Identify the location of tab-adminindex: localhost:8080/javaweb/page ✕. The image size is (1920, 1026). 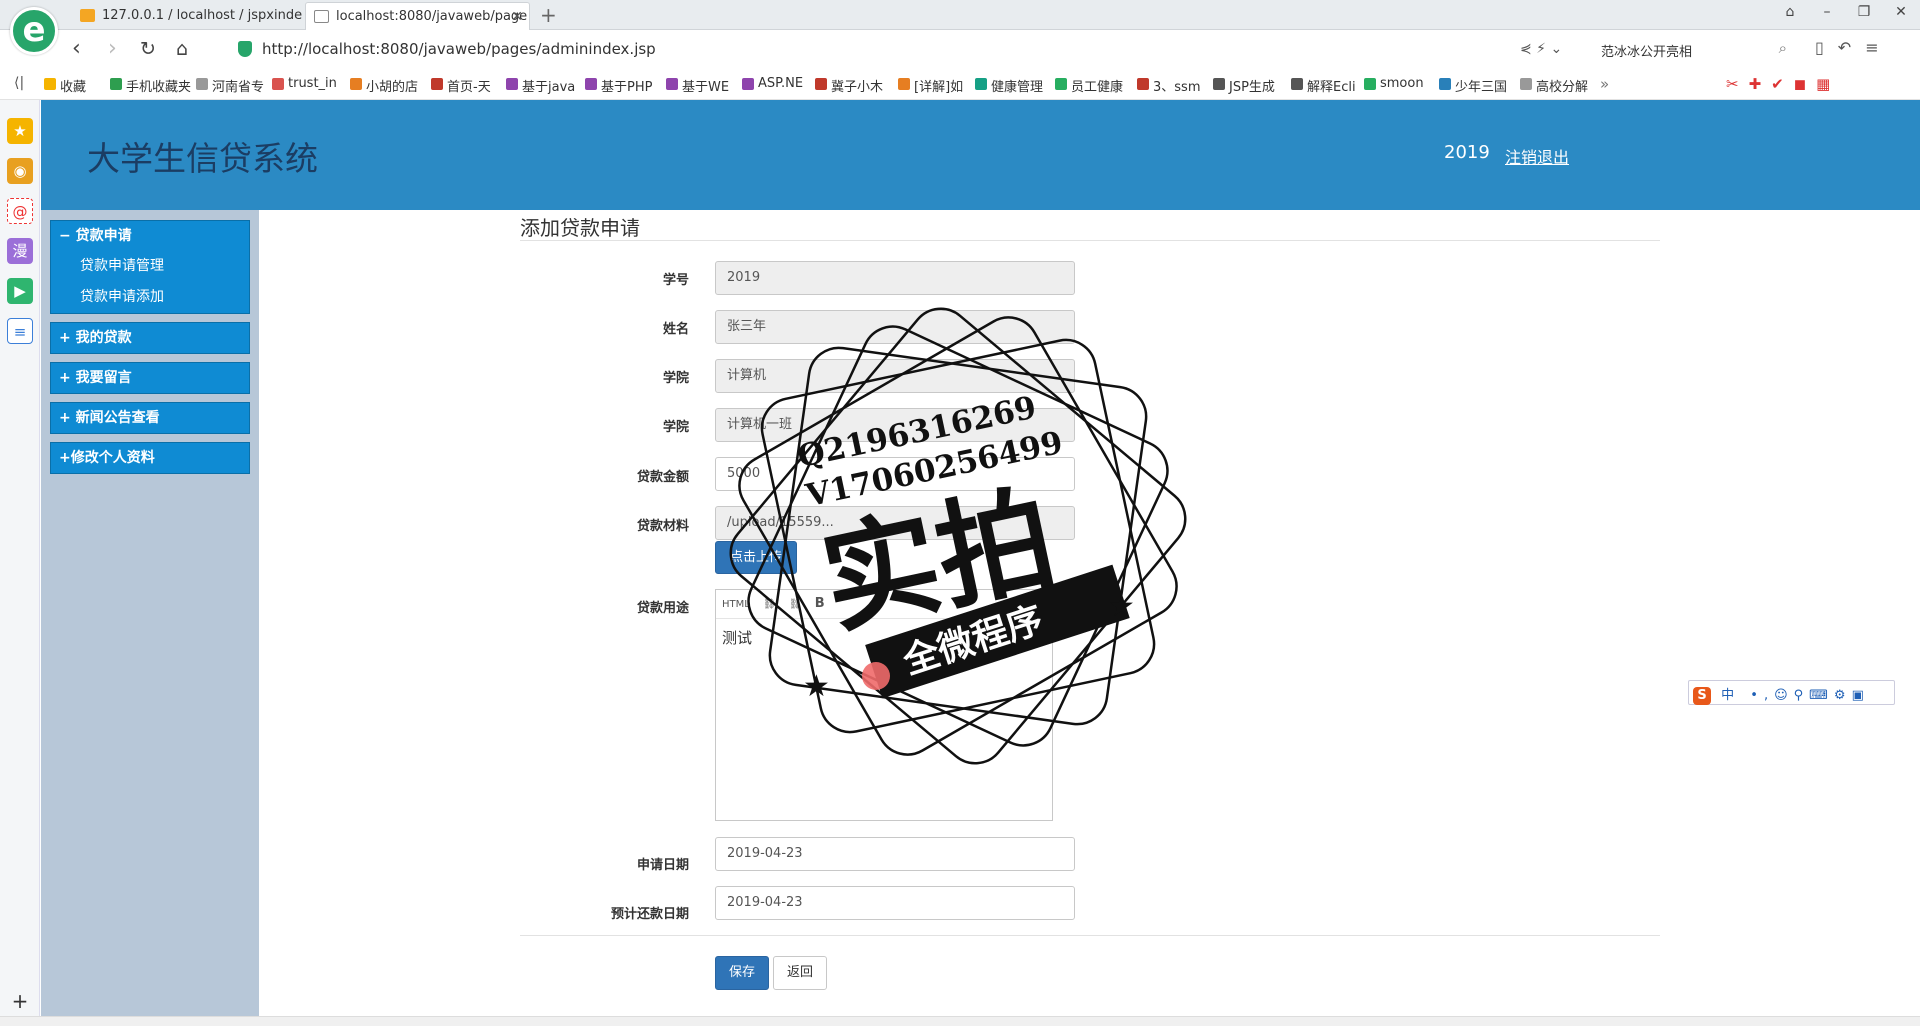
(417, 16).